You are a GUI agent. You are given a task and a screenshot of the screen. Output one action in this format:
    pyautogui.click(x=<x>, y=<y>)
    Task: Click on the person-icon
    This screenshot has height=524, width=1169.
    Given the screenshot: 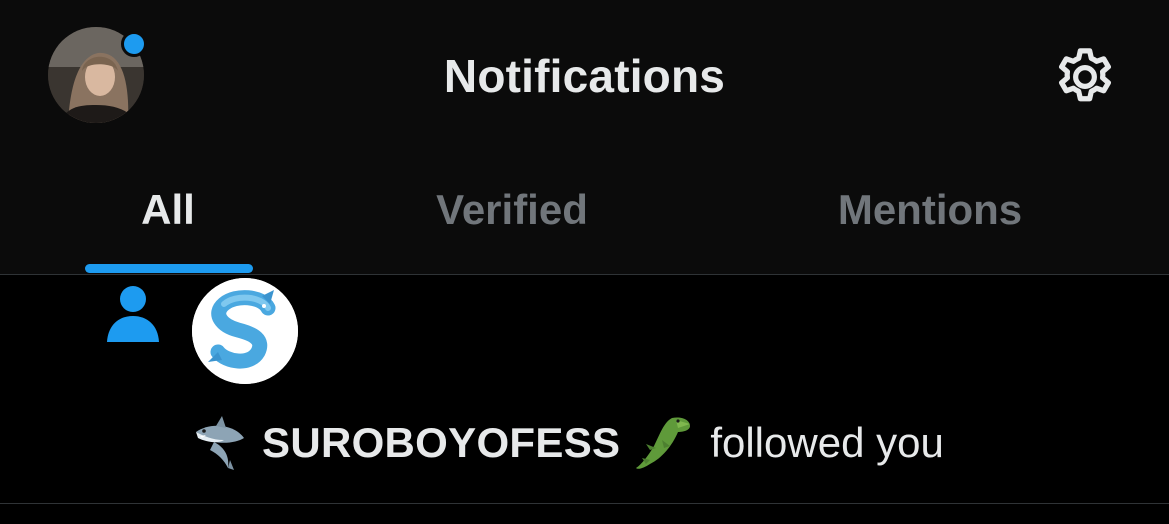 What is the action you would take?
    pyautogui.click(x=133, y=314)
    